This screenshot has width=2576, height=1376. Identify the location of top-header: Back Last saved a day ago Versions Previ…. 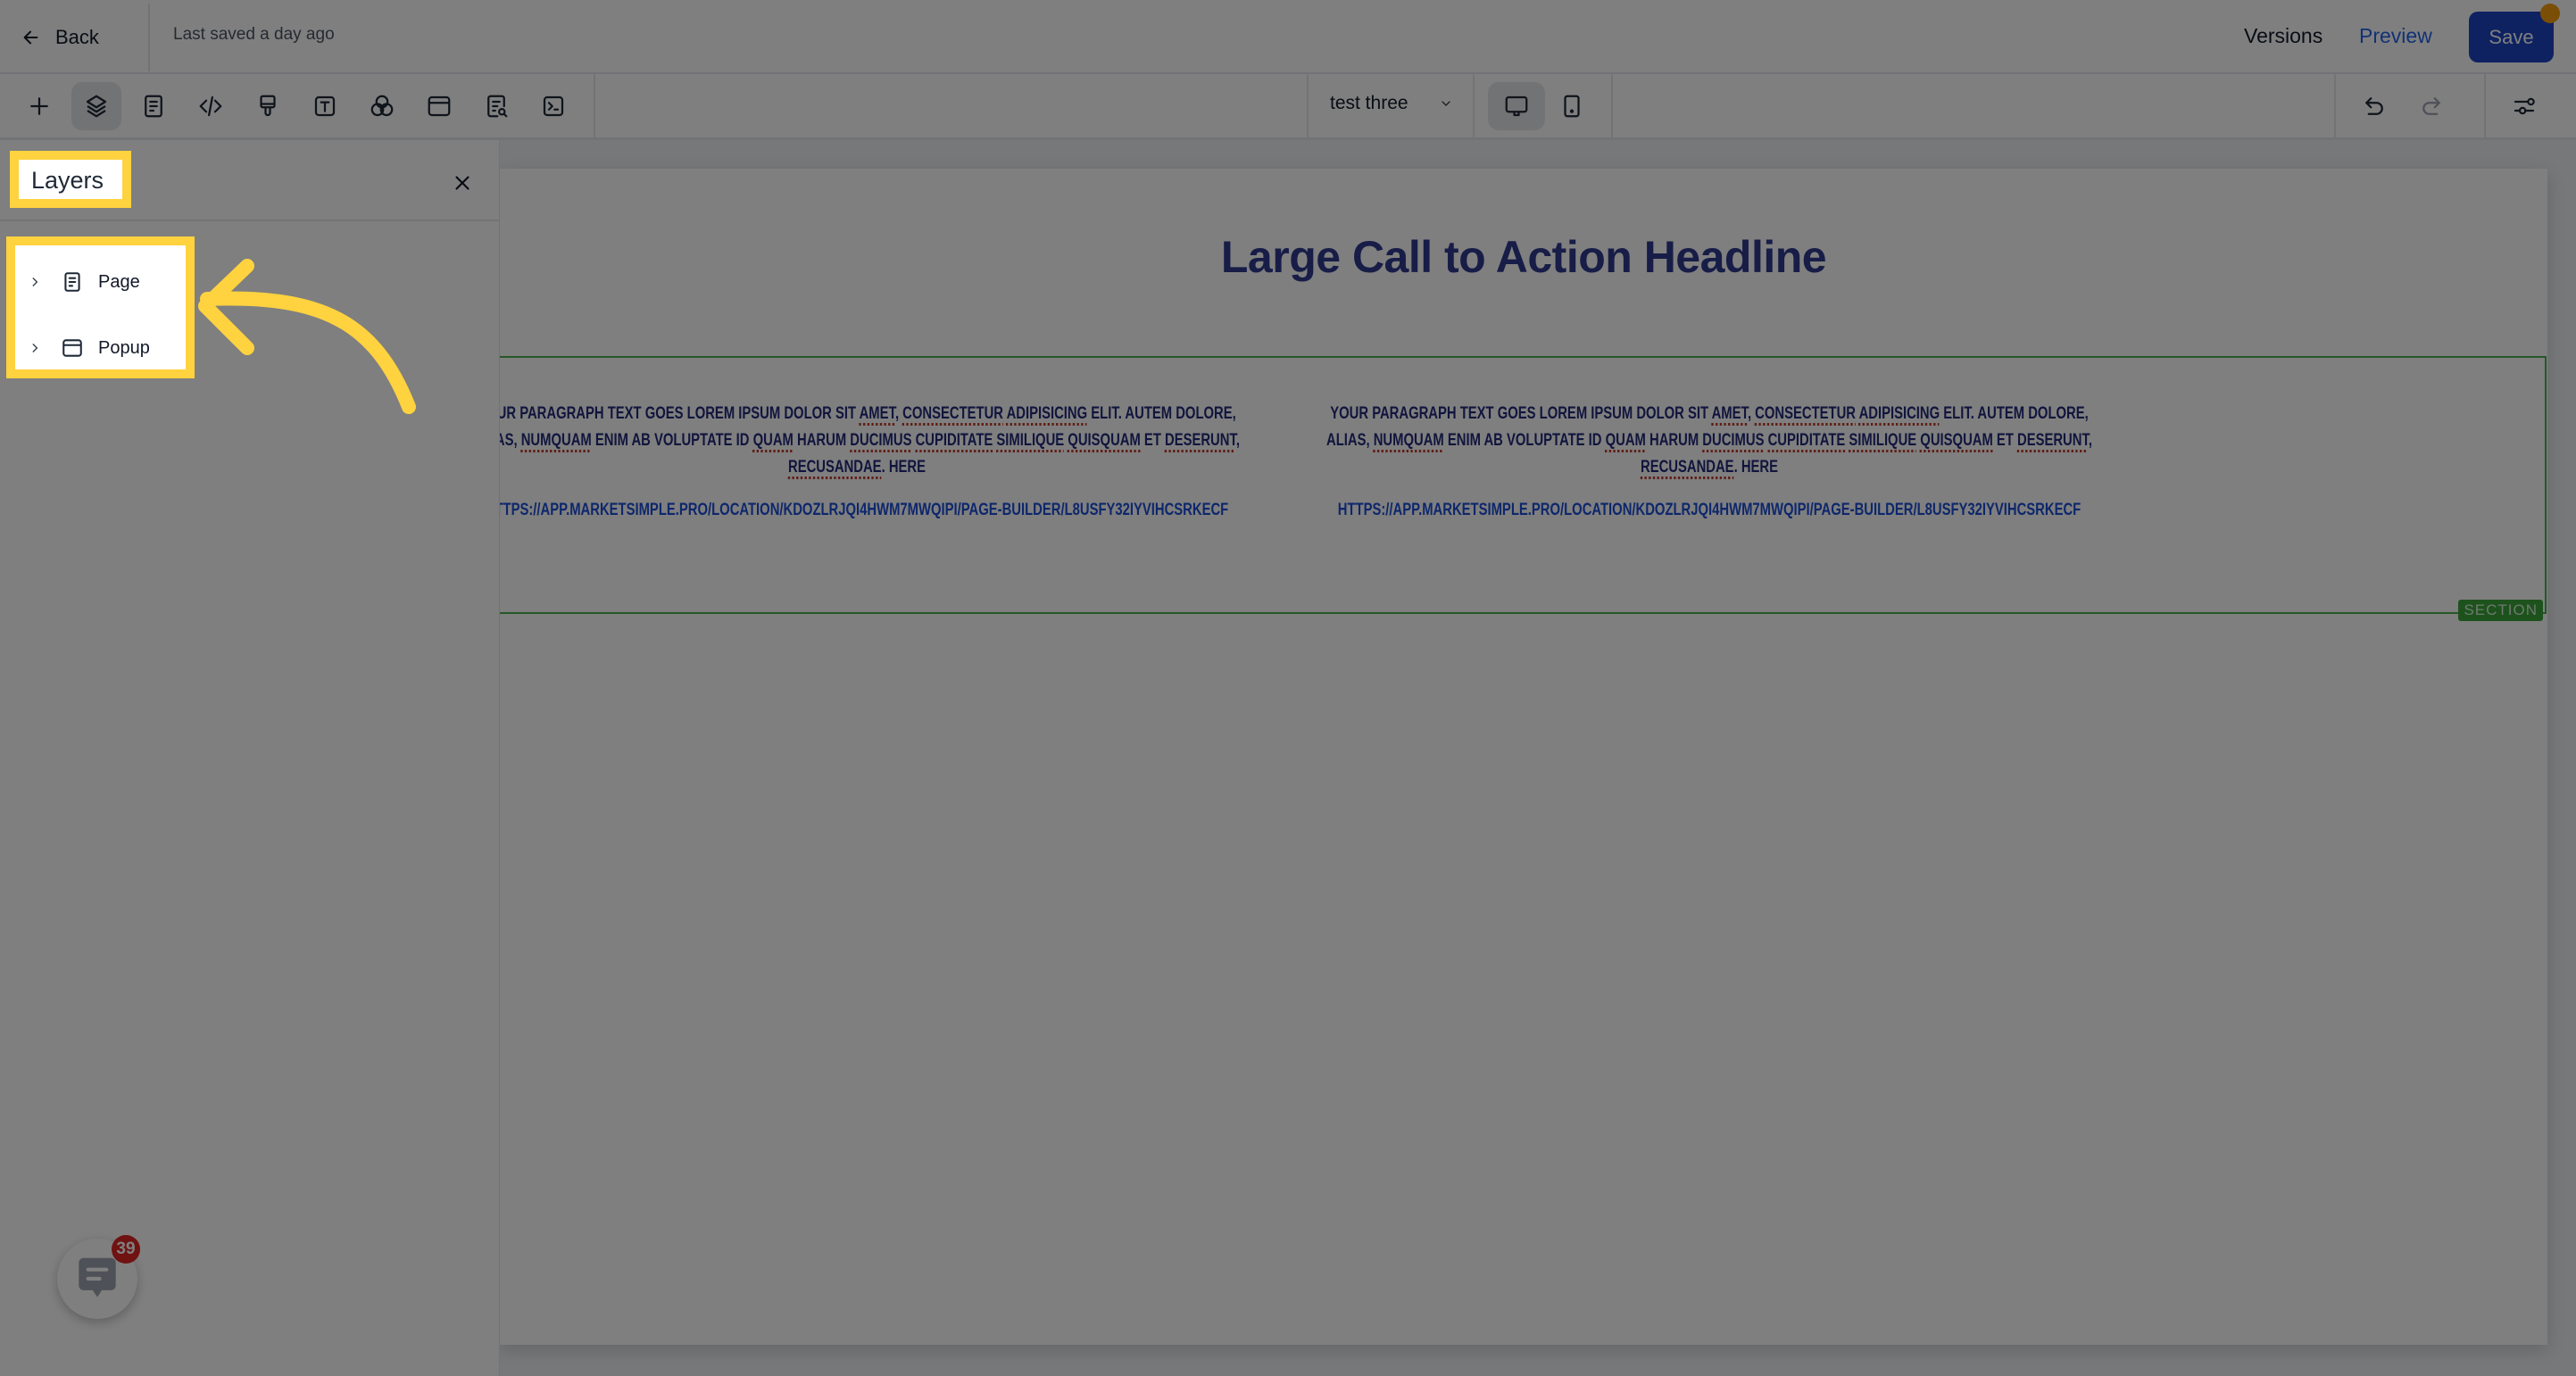
(1288, 37).